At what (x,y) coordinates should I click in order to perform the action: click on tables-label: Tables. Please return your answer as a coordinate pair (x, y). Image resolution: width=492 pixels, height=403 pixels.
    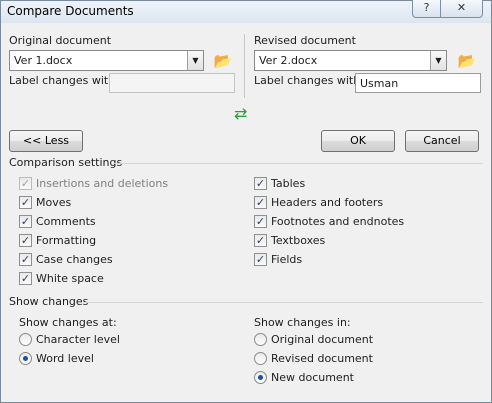
    Looking at the image, I should click on (288, 183).